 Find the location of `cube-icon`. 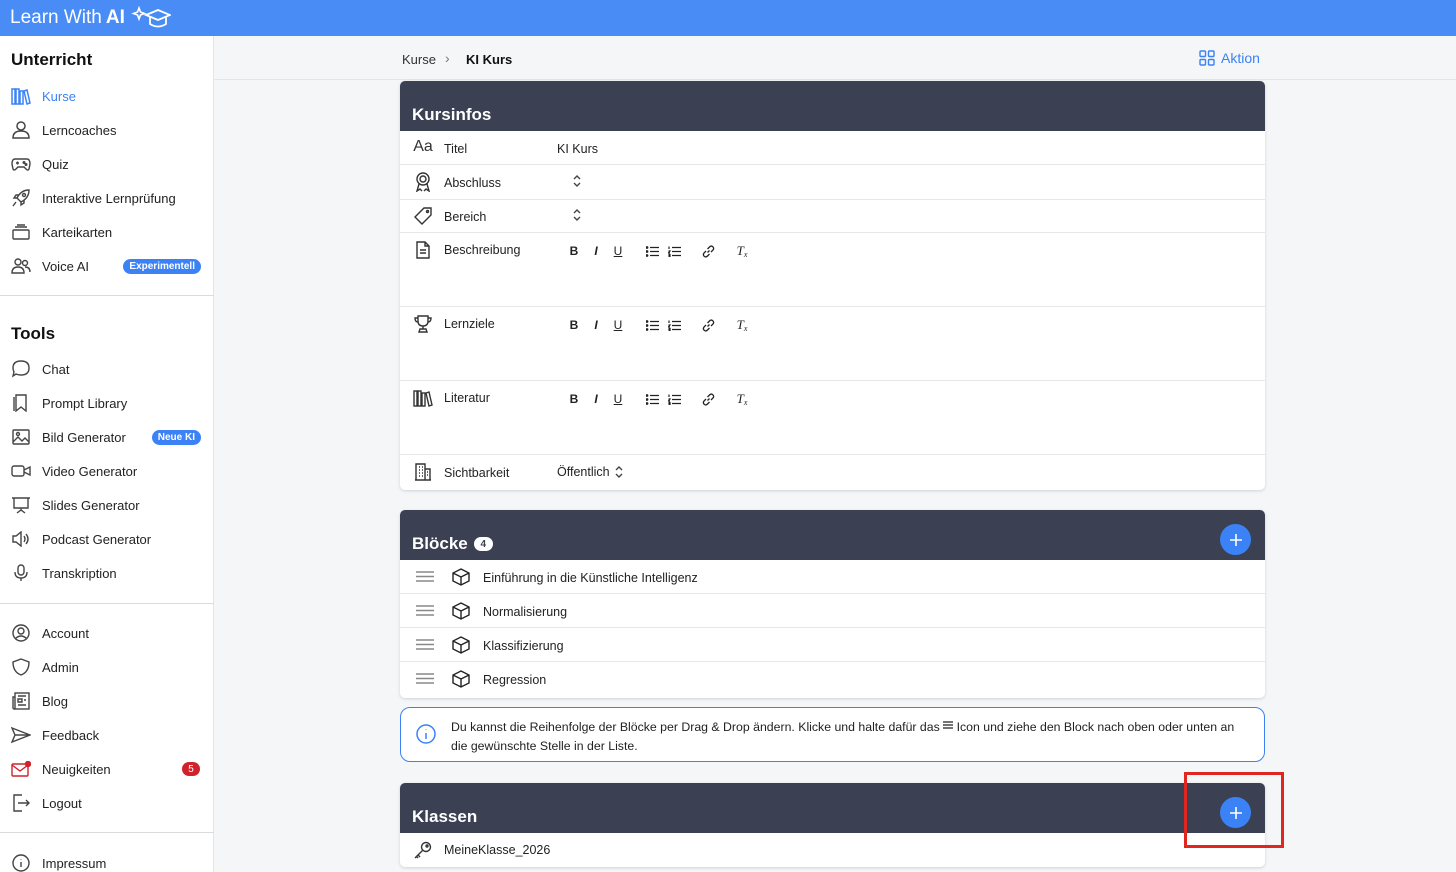

cube-icon is located at coordinates (461, 645).